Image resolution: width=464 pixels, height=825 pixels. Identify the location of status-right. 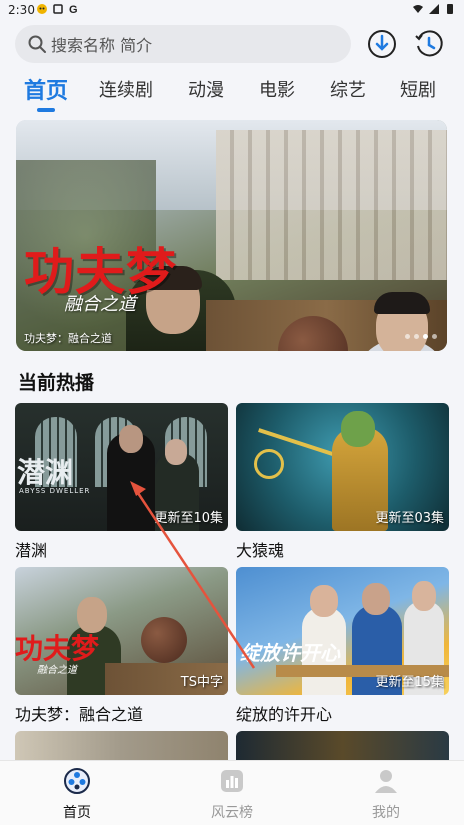
(434, 9).